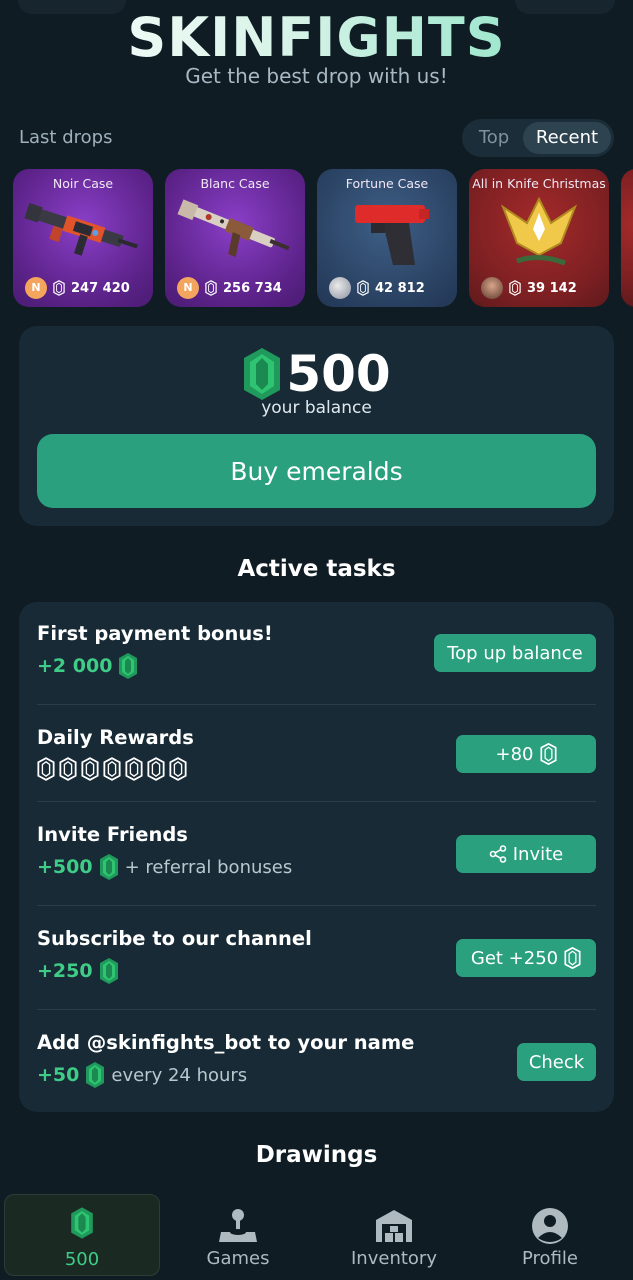  What do you see at coordinates (100, 288) in the screenshot?
I see `drop-value: 247 420` at bounding box center [100, 288].